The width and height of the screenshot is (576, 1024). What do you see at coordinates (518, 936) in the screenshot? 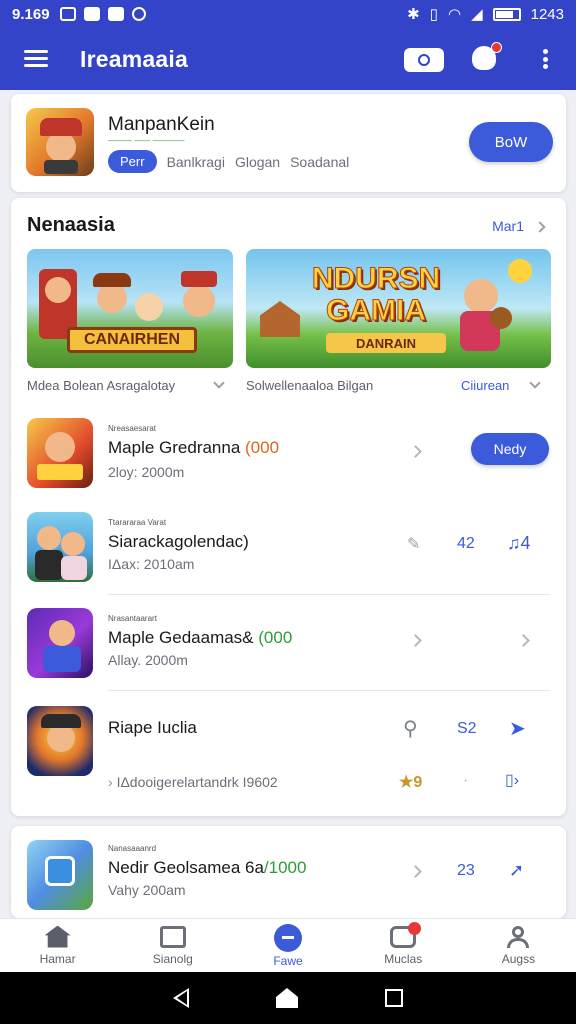
I see `user-icon` at bounding box center [518, 936].